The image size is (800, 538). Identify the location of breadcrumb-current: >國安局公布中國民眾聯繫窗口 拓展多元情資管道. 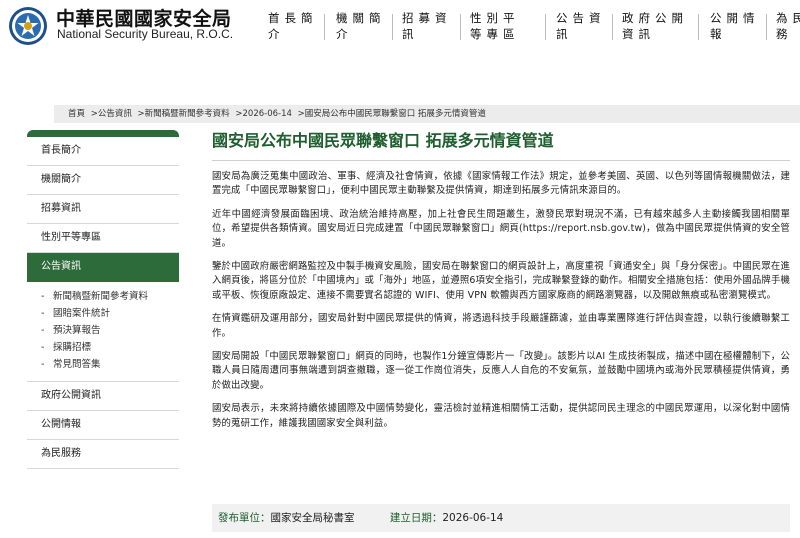
(391, 114).